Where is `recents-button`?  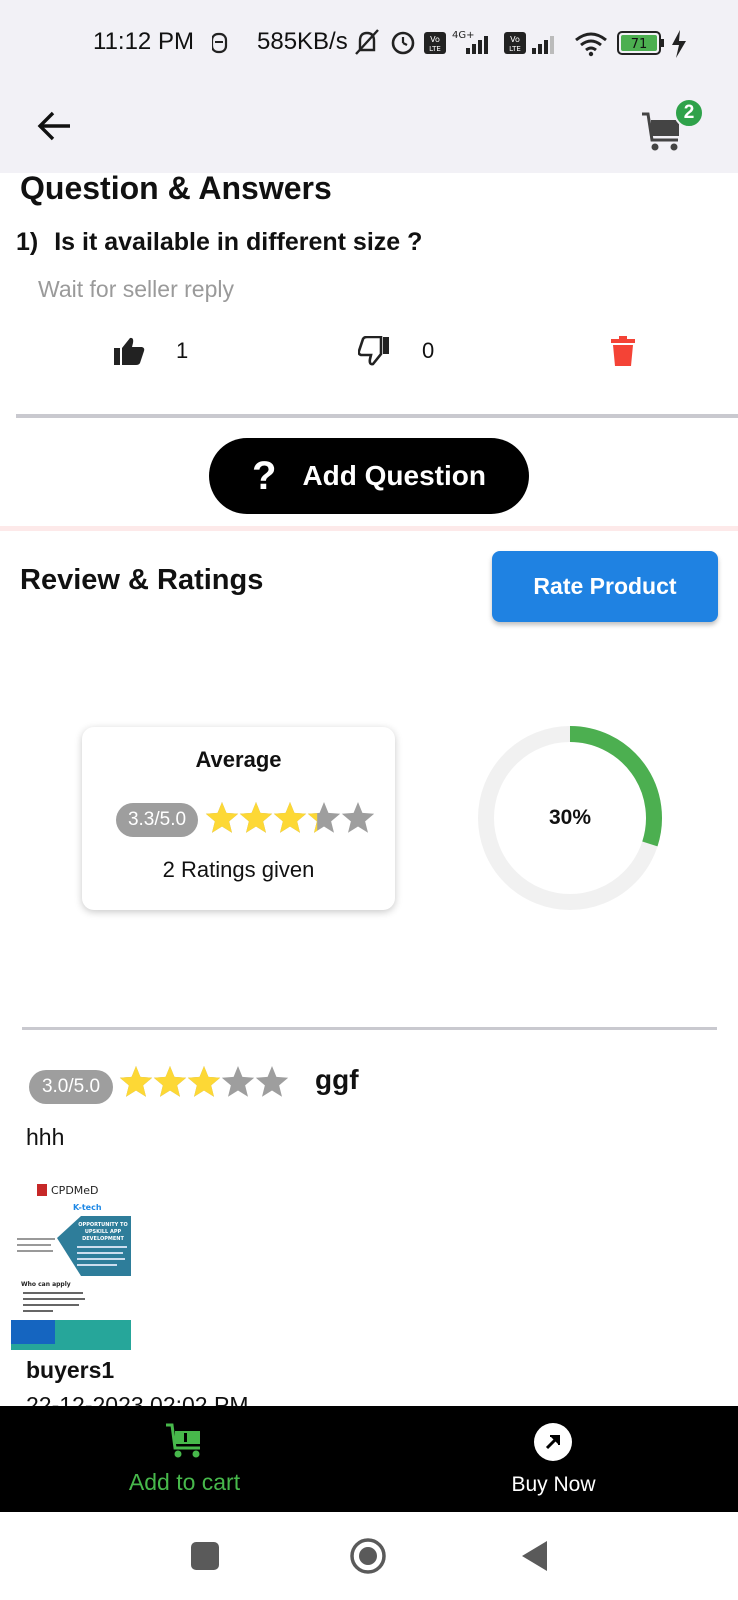 recents-button is located at coordinates (205, 1556).